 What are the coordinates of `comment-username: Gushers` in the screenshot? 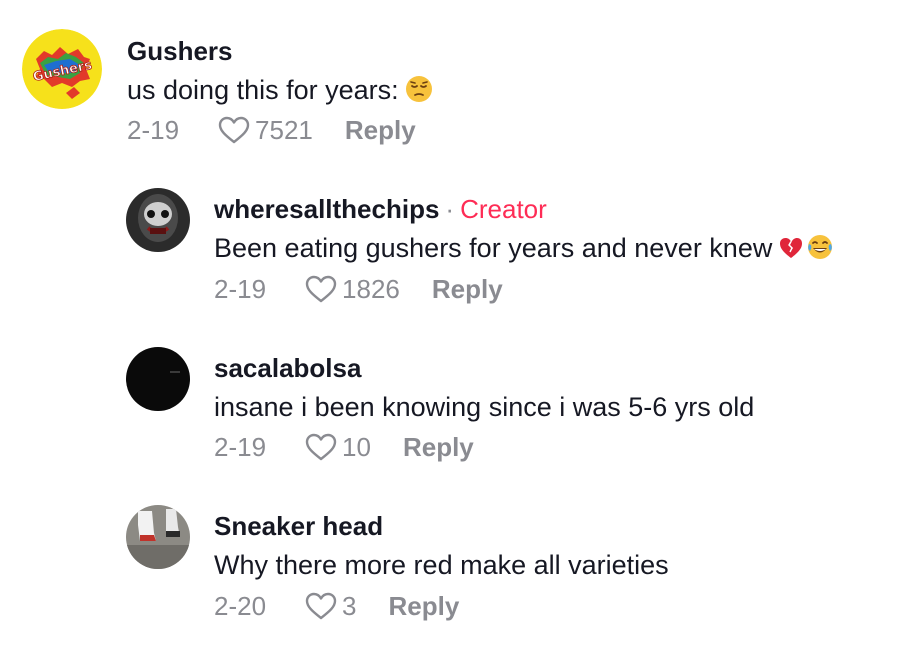 It's located at (180, 51).